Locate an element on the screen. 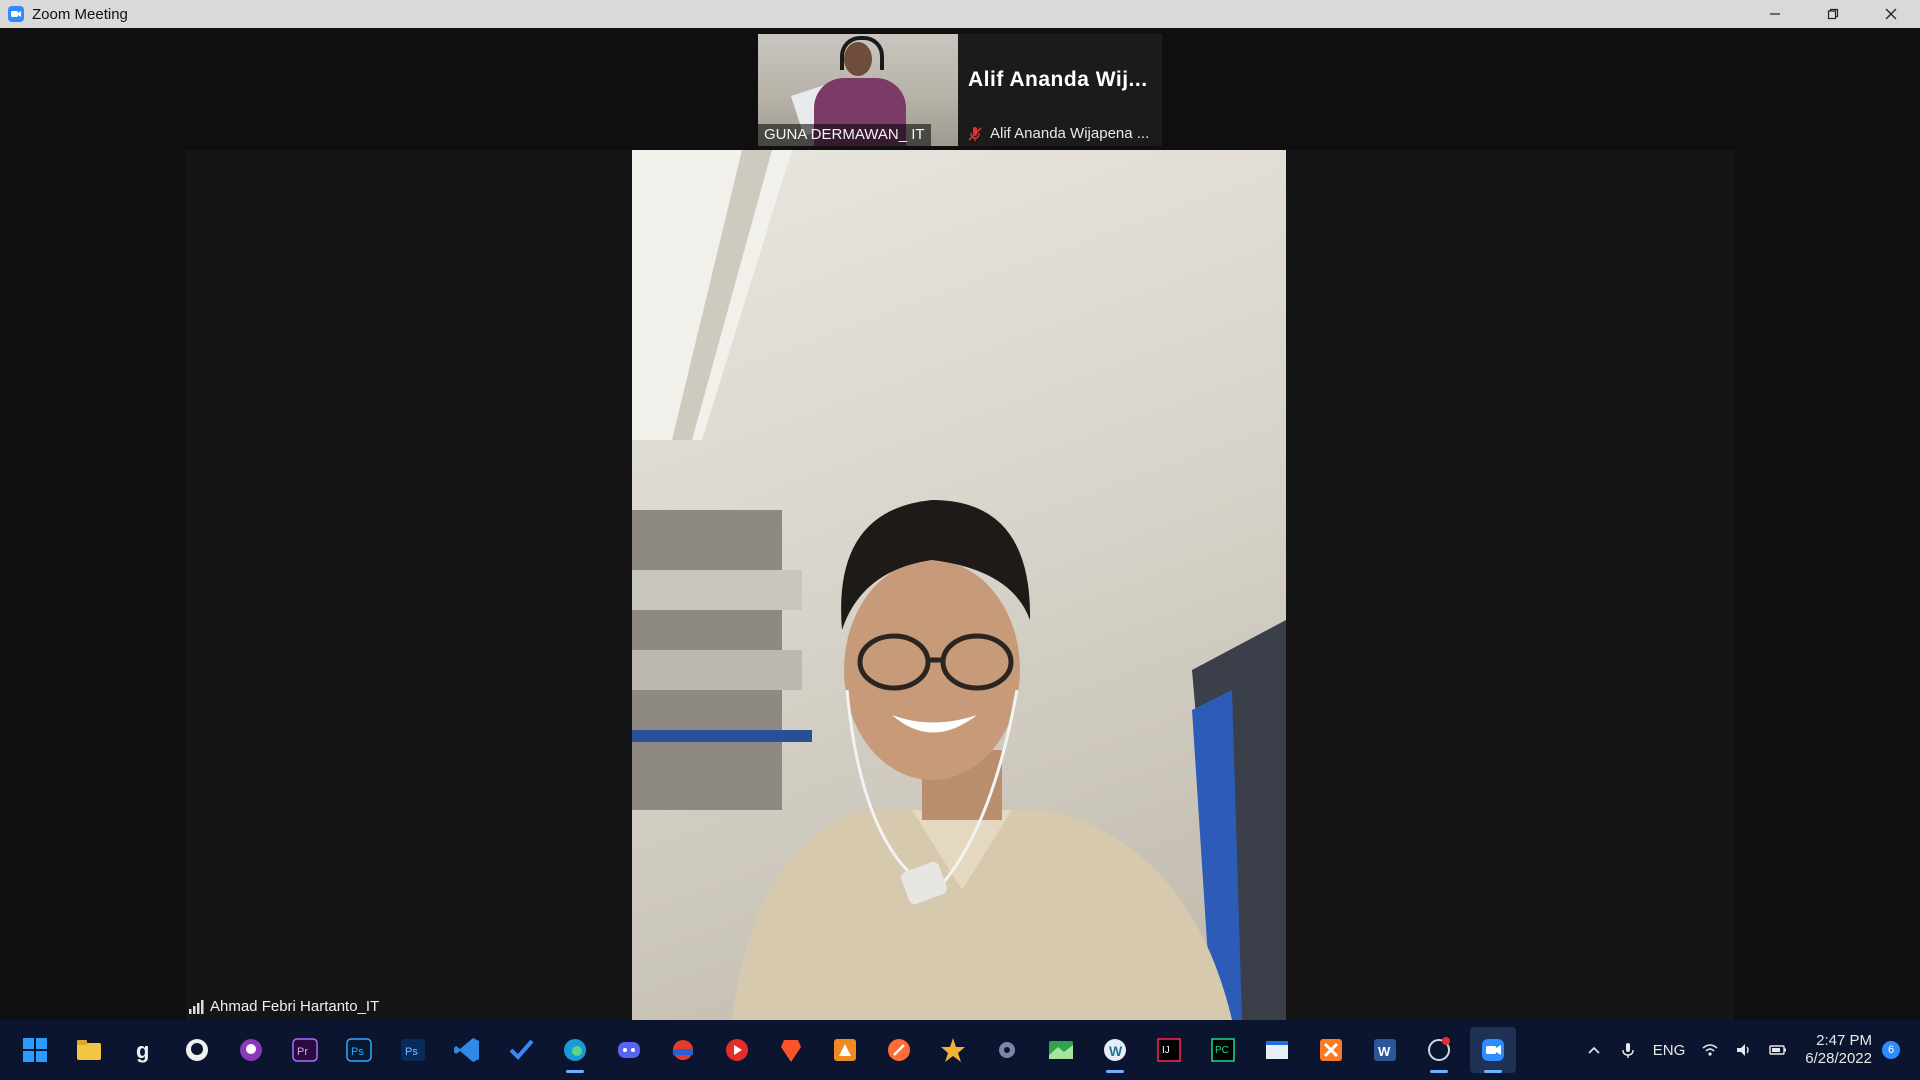 The image size is (1920, 1080). svg-text: Pr is located at coordinates (302, 1052).